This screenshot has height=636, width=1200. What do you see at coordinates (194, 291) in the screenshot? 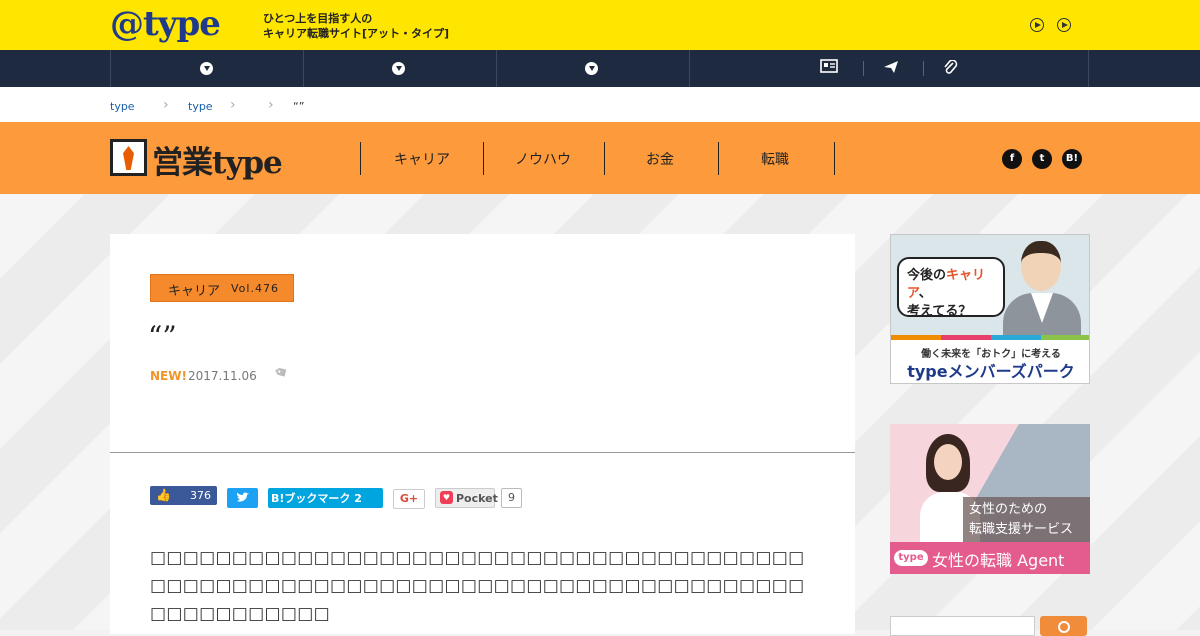
I see `category-label: キャリア` at bounding box center [194, 291].